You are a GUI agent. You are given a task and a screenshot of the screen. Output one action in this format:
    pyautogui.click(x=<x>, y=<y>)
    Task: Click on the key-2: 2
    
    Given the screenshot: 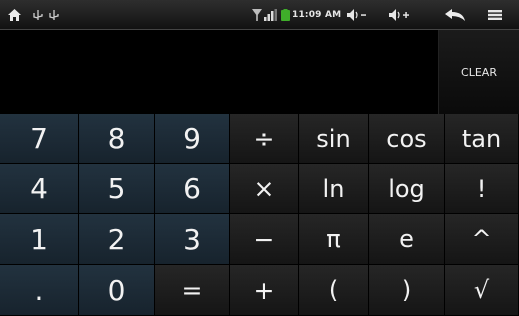 What is the action you would take?
    pyautogui.click(x=117, y=239)
    